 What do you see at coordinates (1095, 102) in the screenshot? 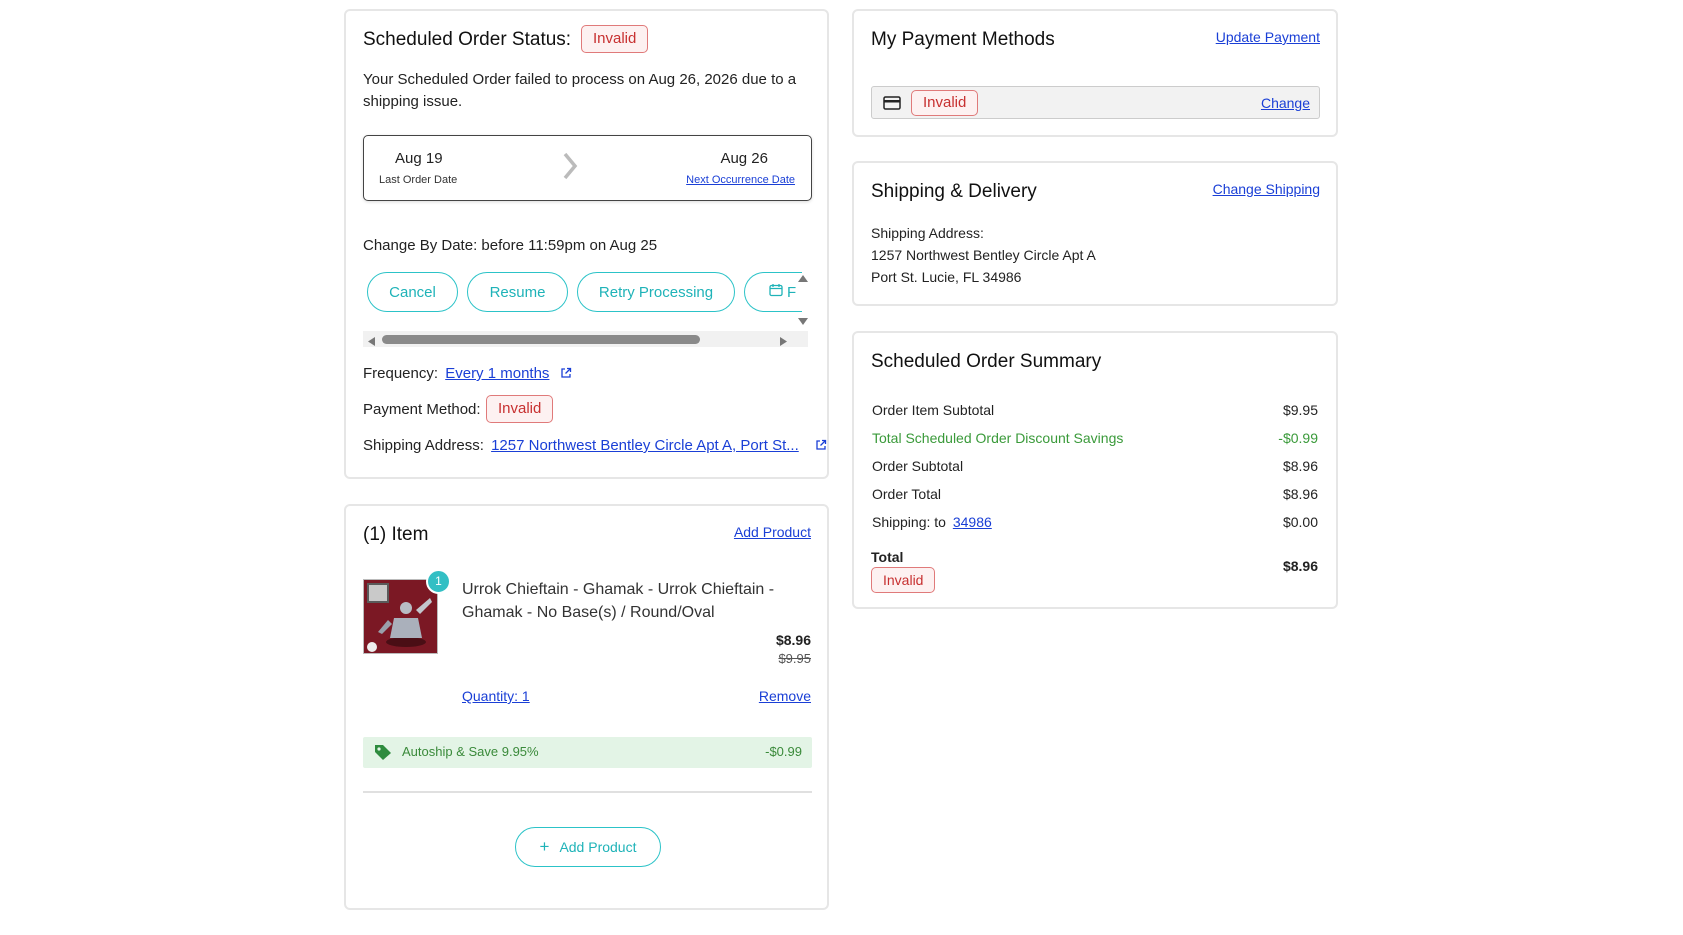
I see `payment-method-row: Invalid Change` at bounding box center [1095, 102].